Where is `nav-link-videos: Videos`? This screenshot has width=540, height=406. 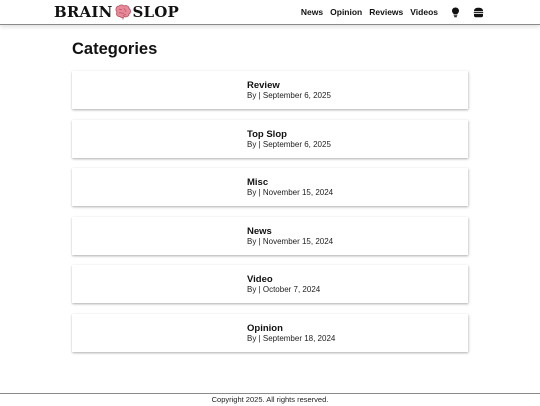 nav-link-videos: Videos is located at coordinates (424, 12).